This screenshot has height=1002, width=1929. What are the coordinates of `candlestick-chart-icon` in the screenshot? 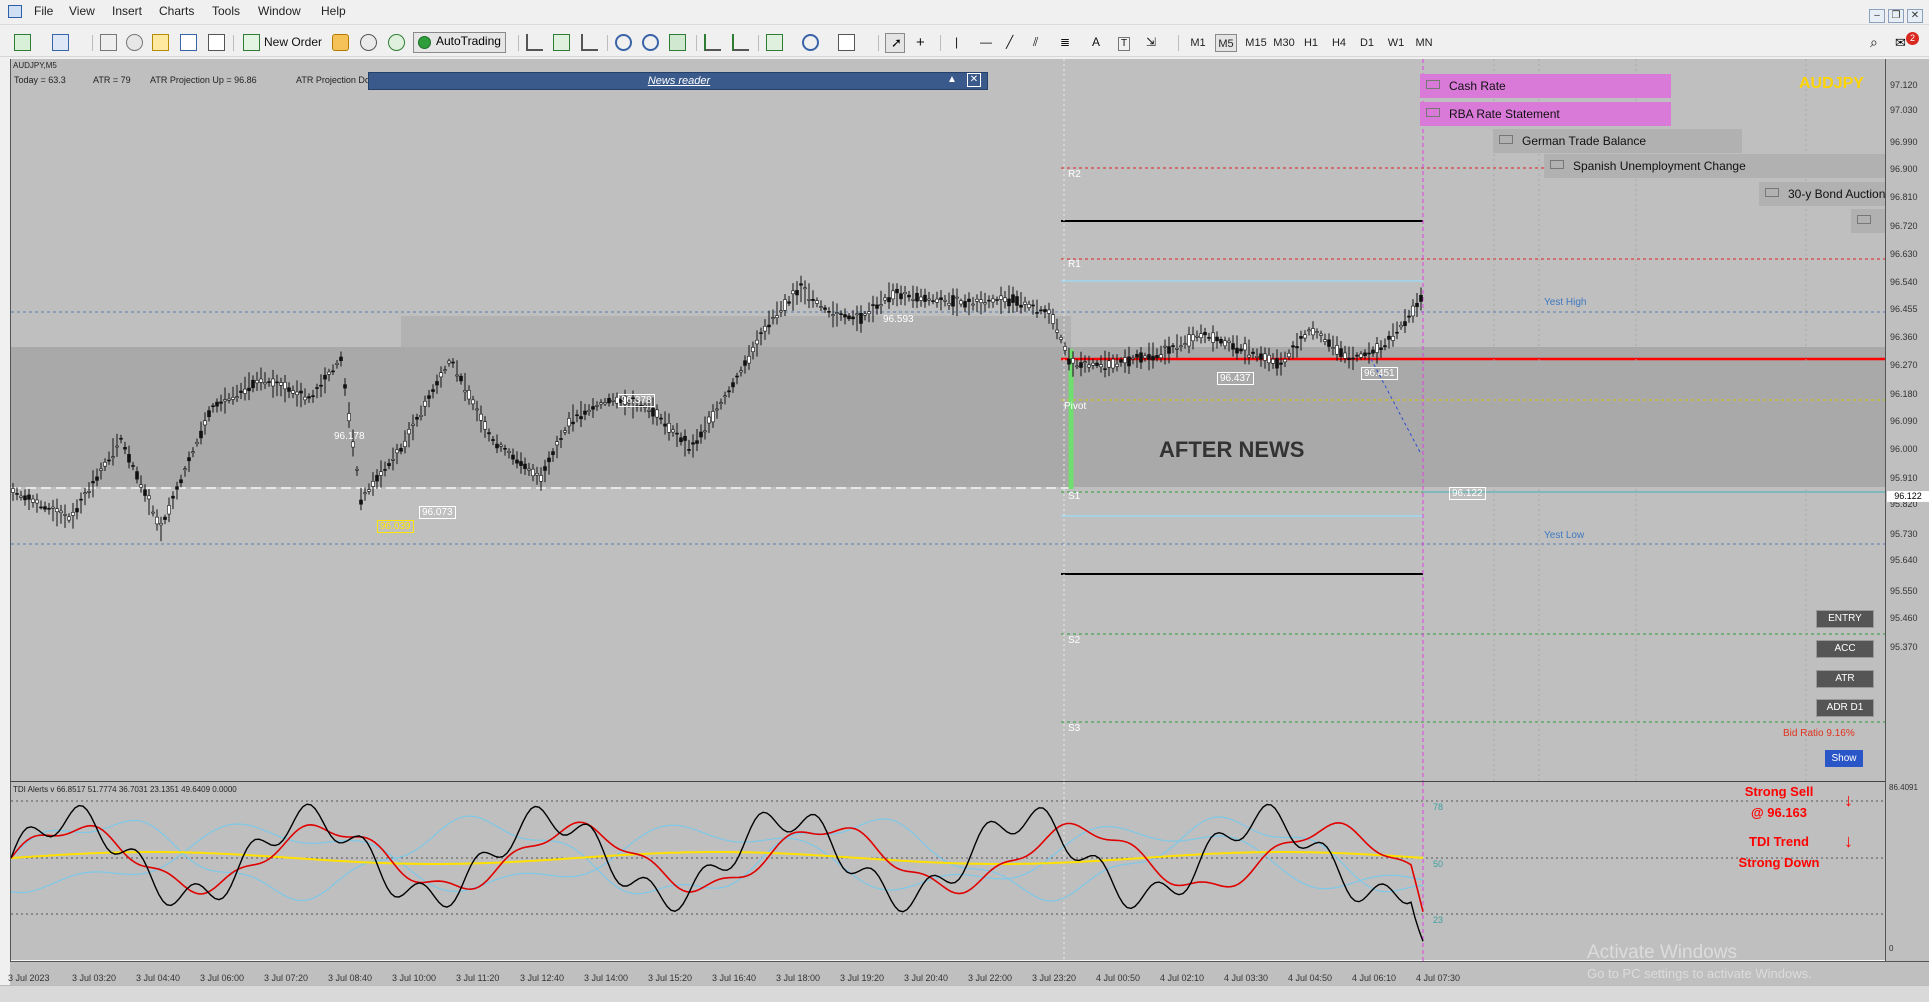 It's located at (561, 42).